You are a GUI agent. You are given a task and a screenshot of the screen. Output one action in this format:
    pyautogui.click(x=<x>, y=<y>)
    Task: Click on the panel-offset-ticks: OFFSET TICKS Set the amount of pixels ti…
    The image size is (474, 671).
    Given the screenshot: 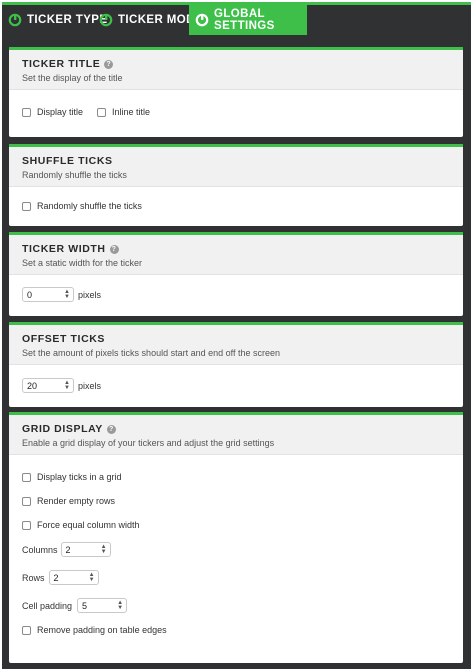 What is the action you would take?
    pyautogui.click(x=236, y=364)
    